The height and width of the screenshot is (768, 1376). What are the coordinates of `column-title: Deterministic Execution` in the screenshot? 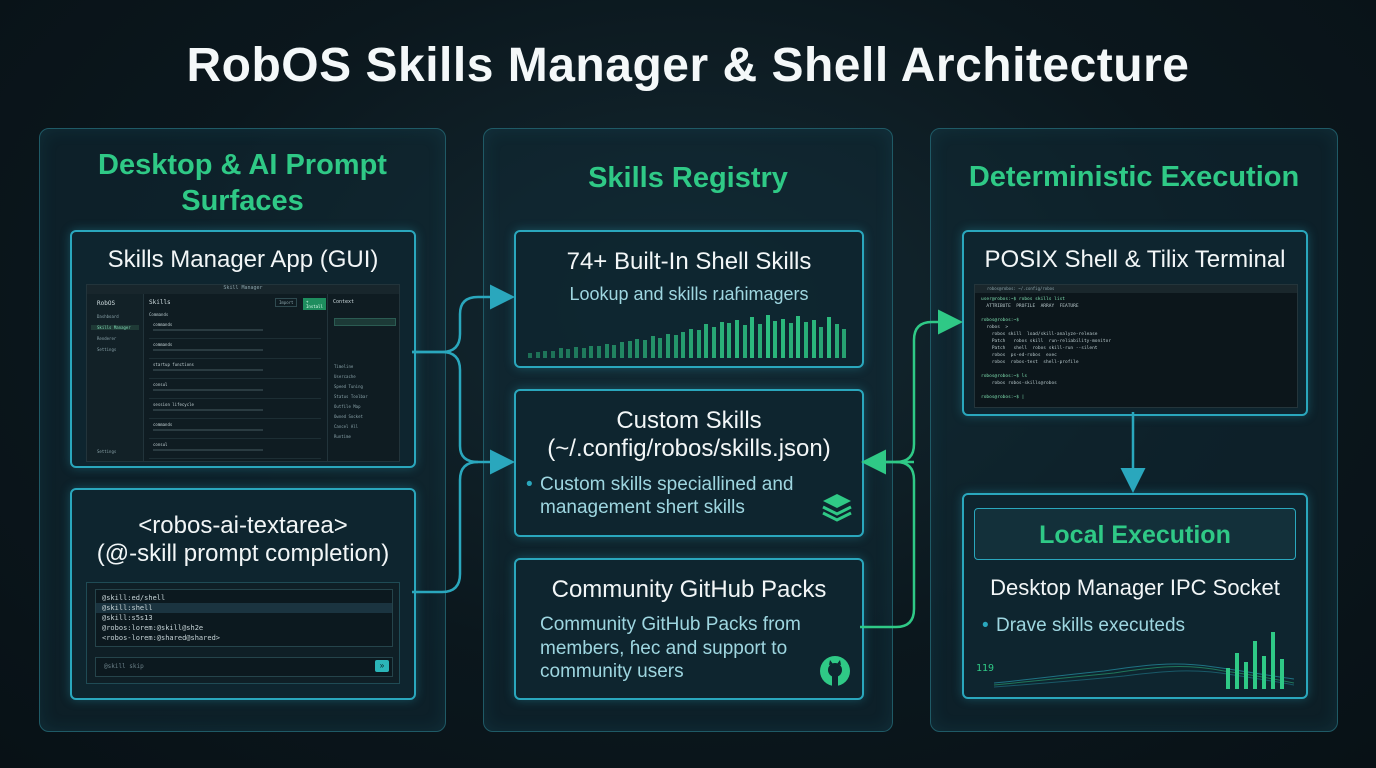 It's located at (1134, 177).